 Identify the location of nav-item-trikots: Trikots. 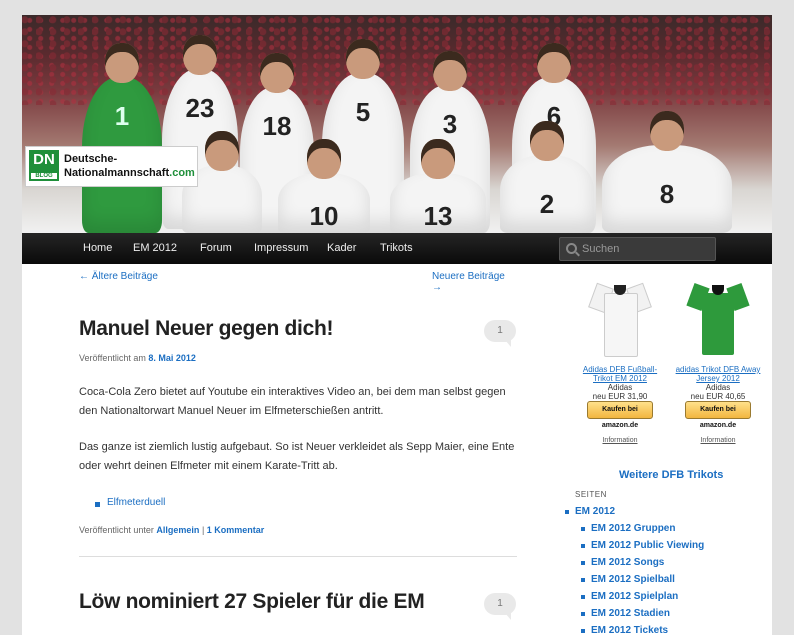
(396, 248).